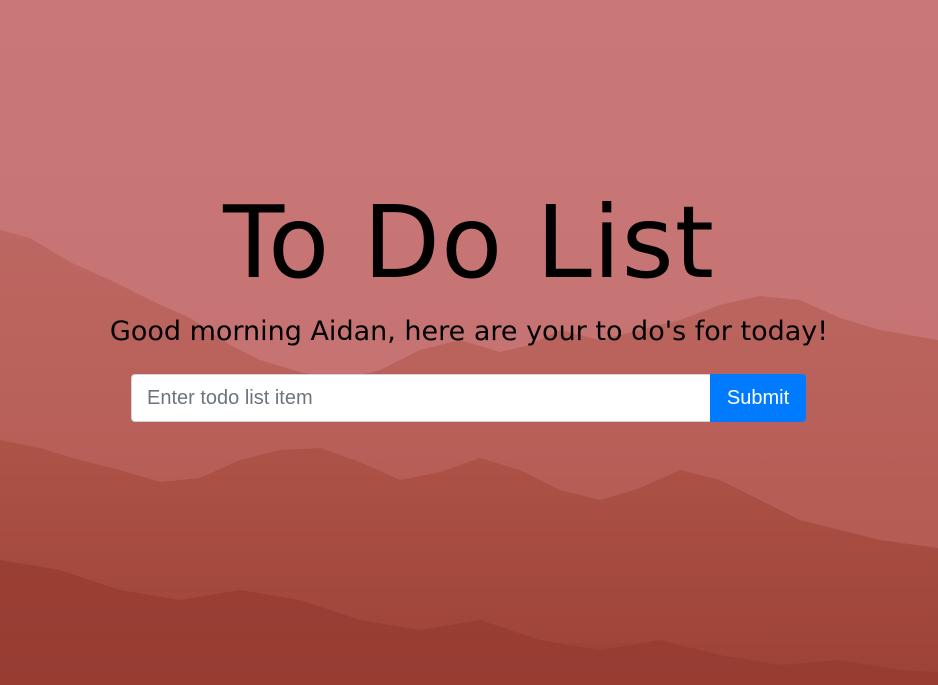  What do you see at coordinates (758, 398) in the screenshot?
I see `submit-button: Submit` at bounding box center [758, 398].